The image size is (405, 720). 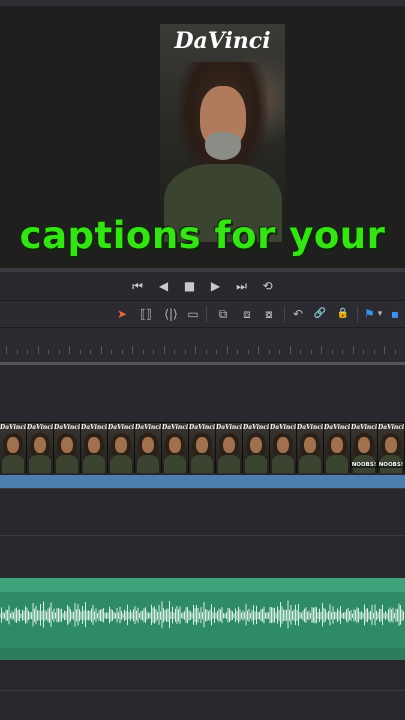 What do you see at coordinates (146, 314) in the screenshot?
I see `trim-tool-icon: ⟦⟧` at bounding box center [146, 314].